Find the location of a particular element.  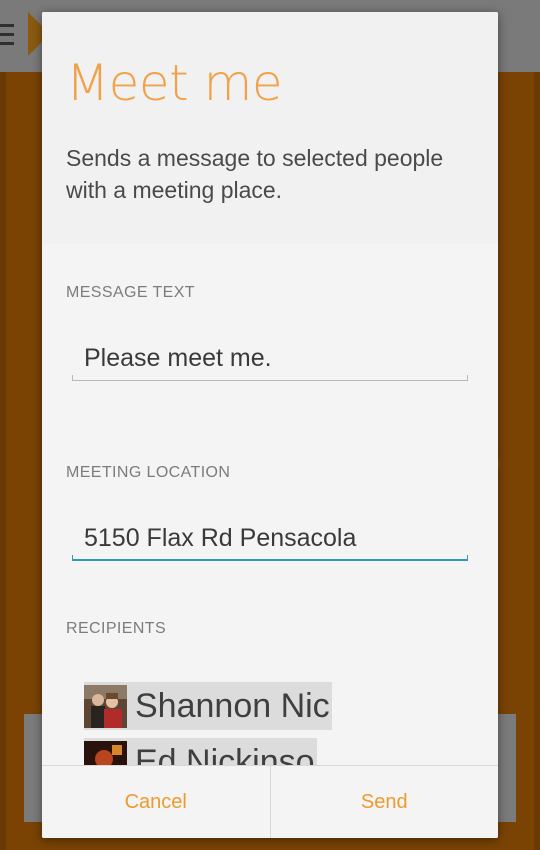

recipient-name: Ed Nickinso is located at coordinates (225, 754).